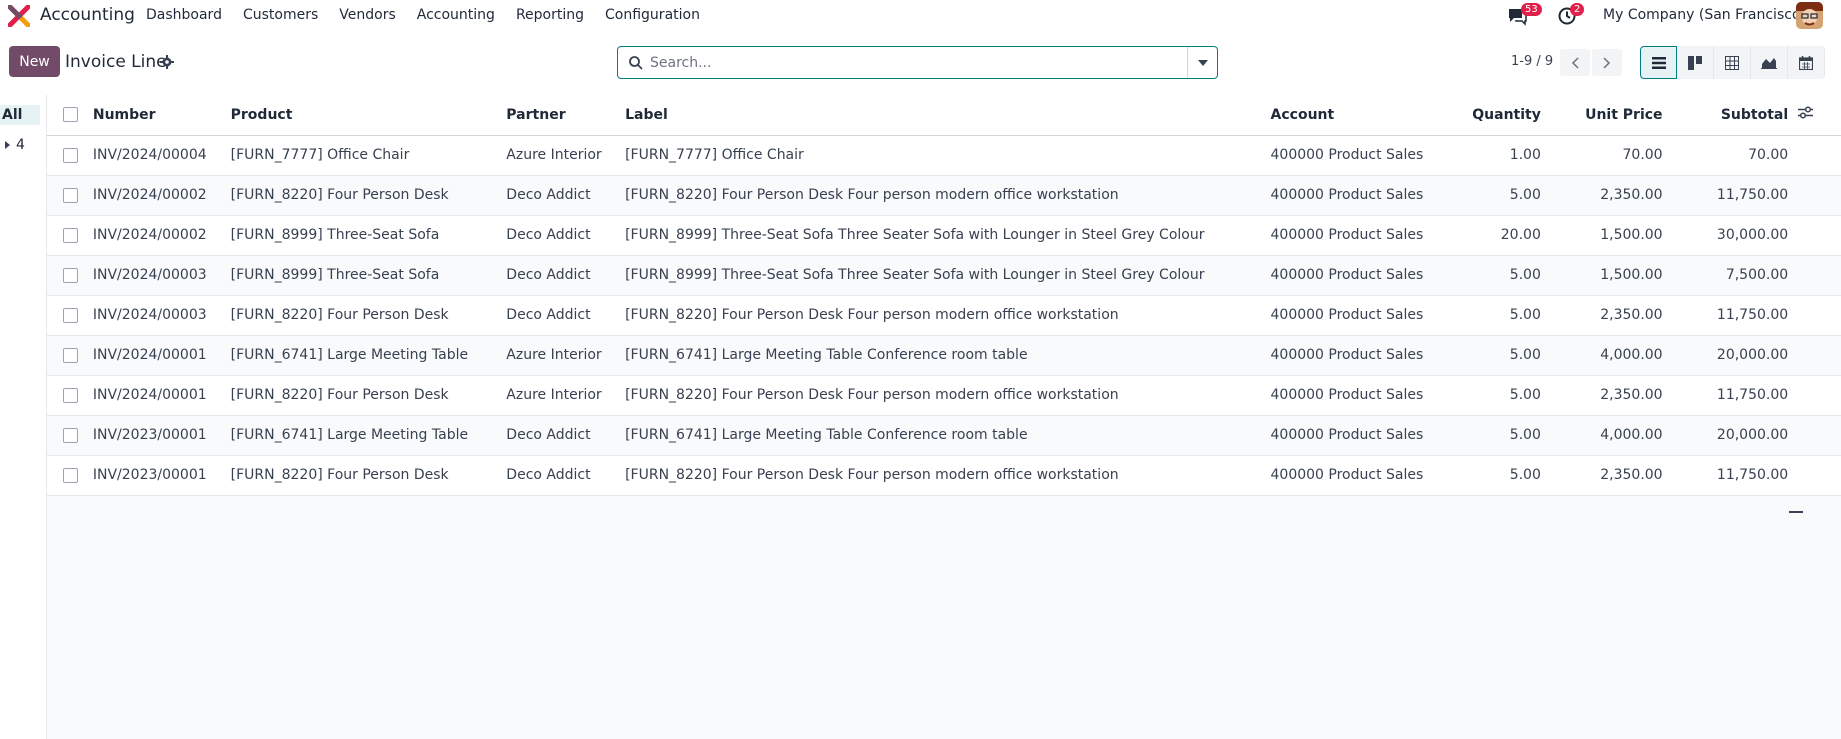 Image resolution: width=1841 pixels, height=739 pixels. Describe the element at coordinates (566, 115) in the screenshot. I see `header-partner: Partner` at that location.